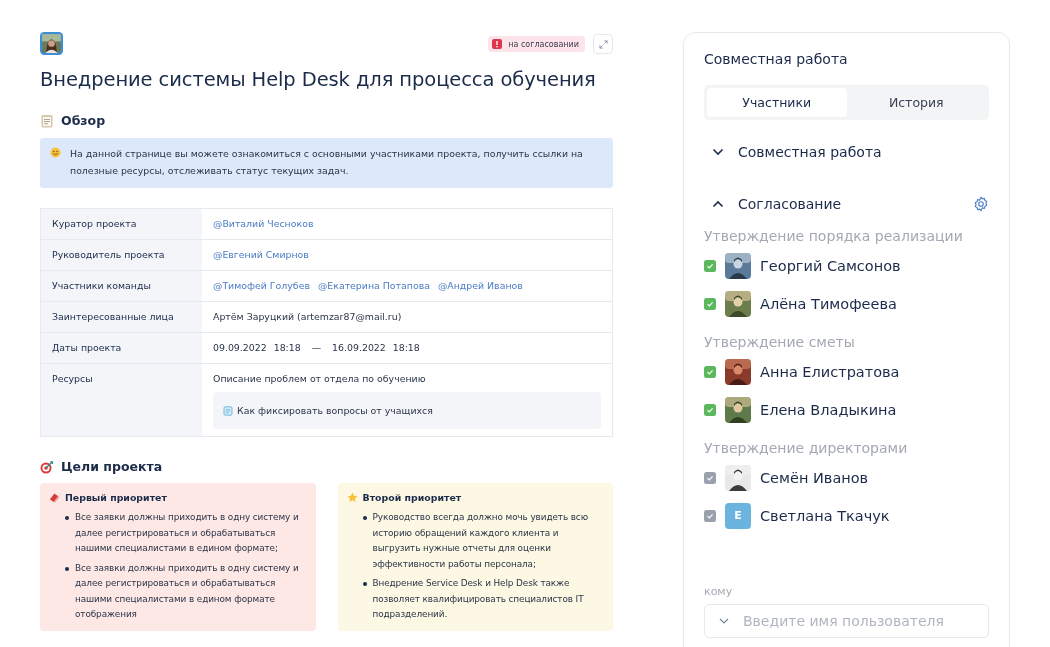 This screenshot has width=1050, height=647. I want to click on field-label: Куратор проекта, so click(121, 224).